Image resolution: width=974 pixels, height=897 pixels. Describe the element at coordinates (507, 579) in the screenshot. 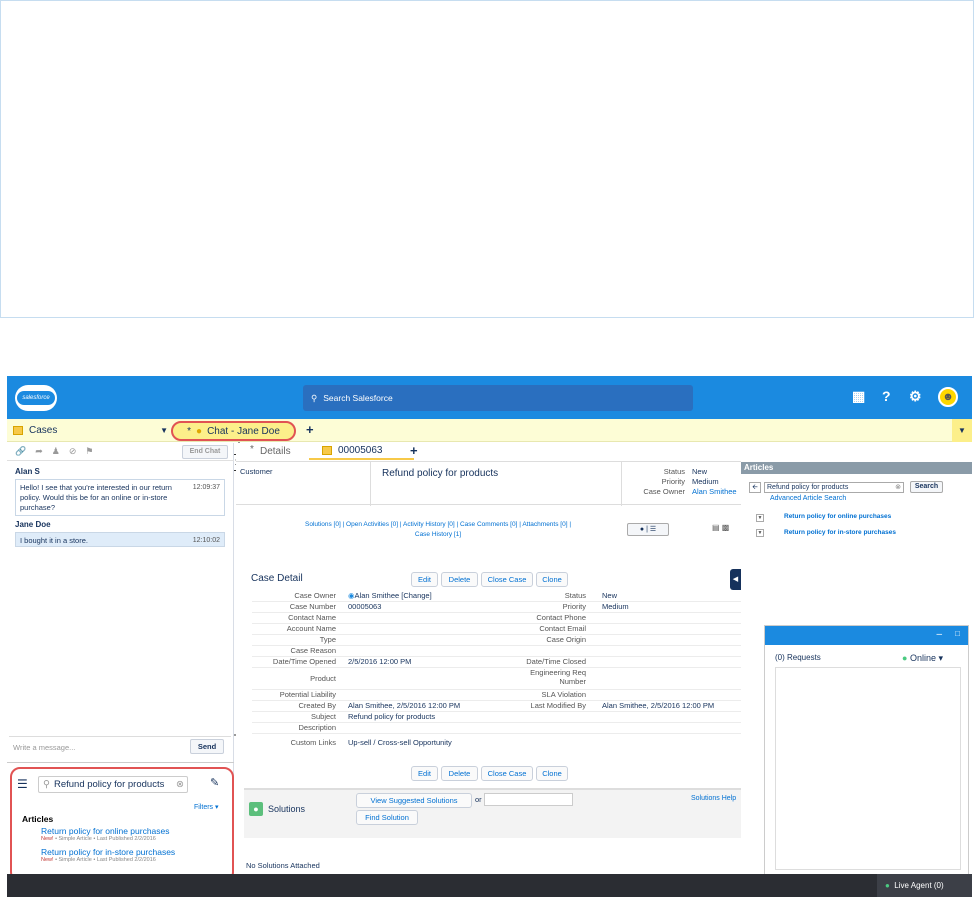

I see `close-case-button: Close Case` at that location.